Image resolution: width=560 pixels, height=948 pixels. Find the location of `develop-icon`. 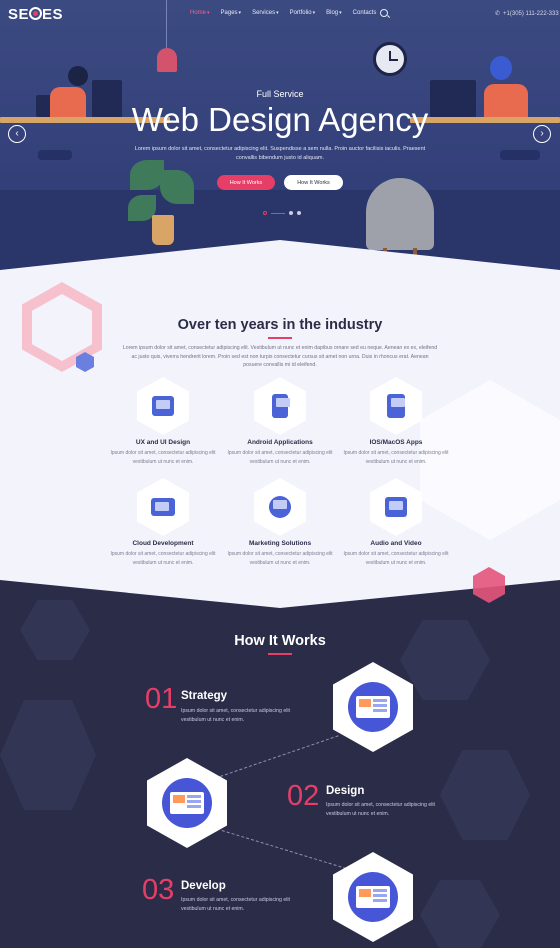

develop-icon is located at coordinates (373, 897).